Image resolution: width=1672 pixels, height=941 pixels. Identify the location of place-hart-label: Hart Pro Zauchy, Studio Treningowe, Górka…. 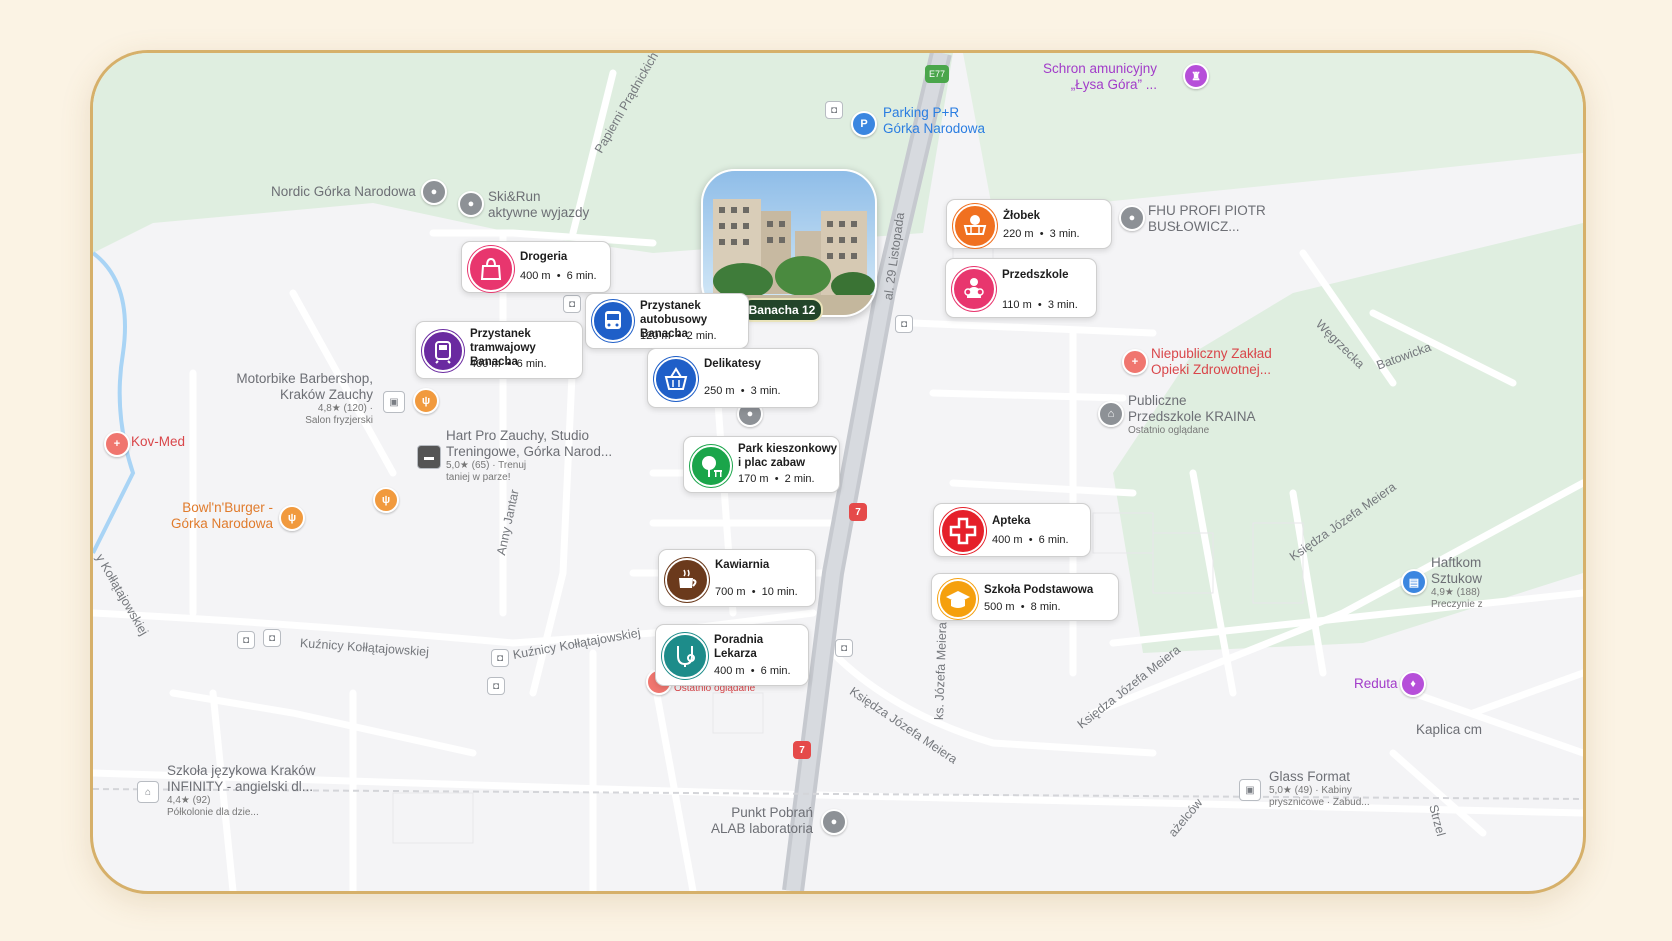
(529, 456).